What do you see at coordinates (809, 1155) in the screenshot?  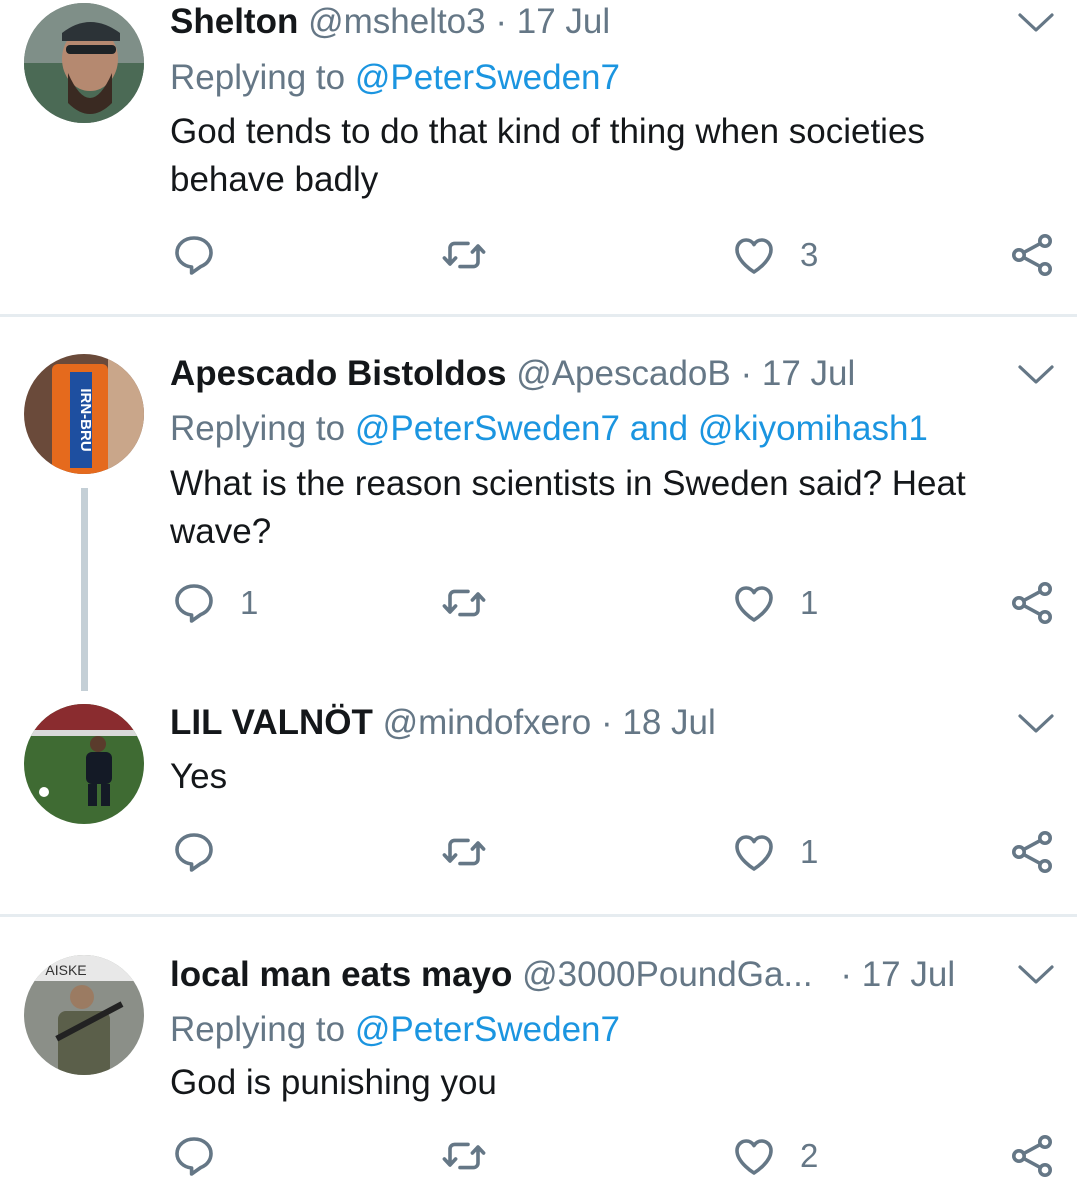 I see `like-count: 2` at bounding box center [809, 1155].